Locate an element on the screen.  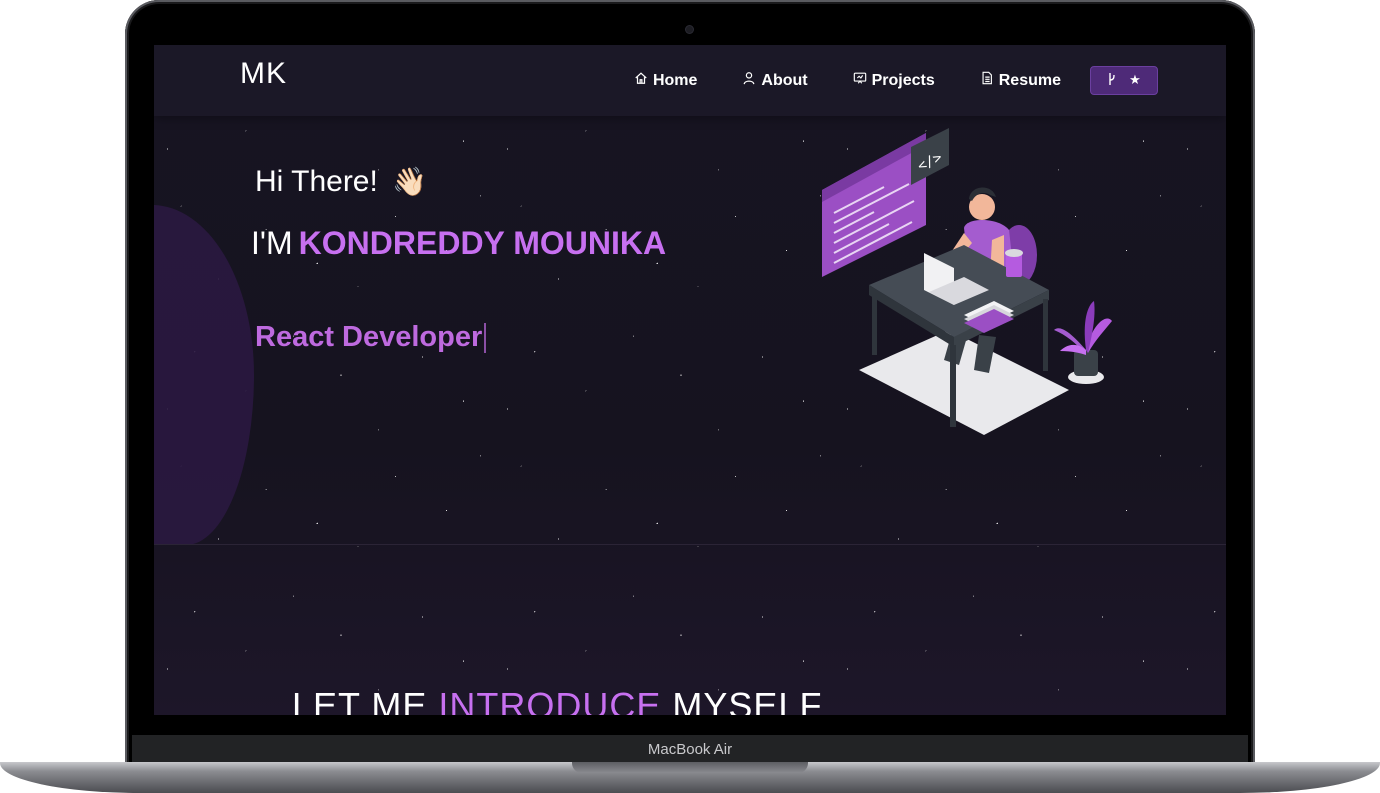
greeting-text: Hi There! 👋🏻 is located at coordinates (341, 182).